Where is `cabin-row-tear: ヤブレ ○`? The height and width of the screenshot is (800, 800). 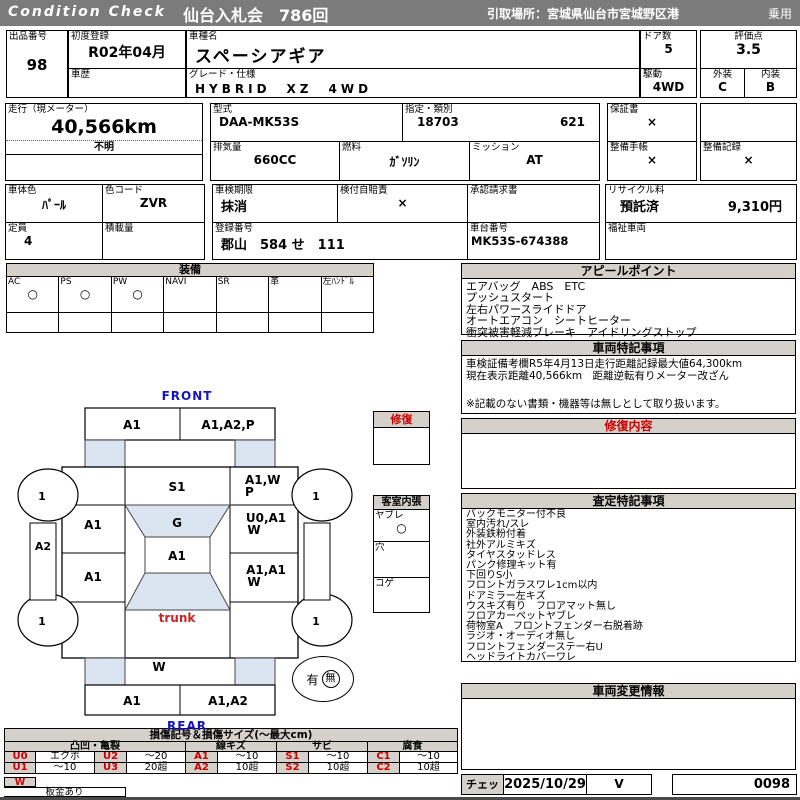
cabin-row-tear: ヤブレ ○ is located at coordinates (401, 526).